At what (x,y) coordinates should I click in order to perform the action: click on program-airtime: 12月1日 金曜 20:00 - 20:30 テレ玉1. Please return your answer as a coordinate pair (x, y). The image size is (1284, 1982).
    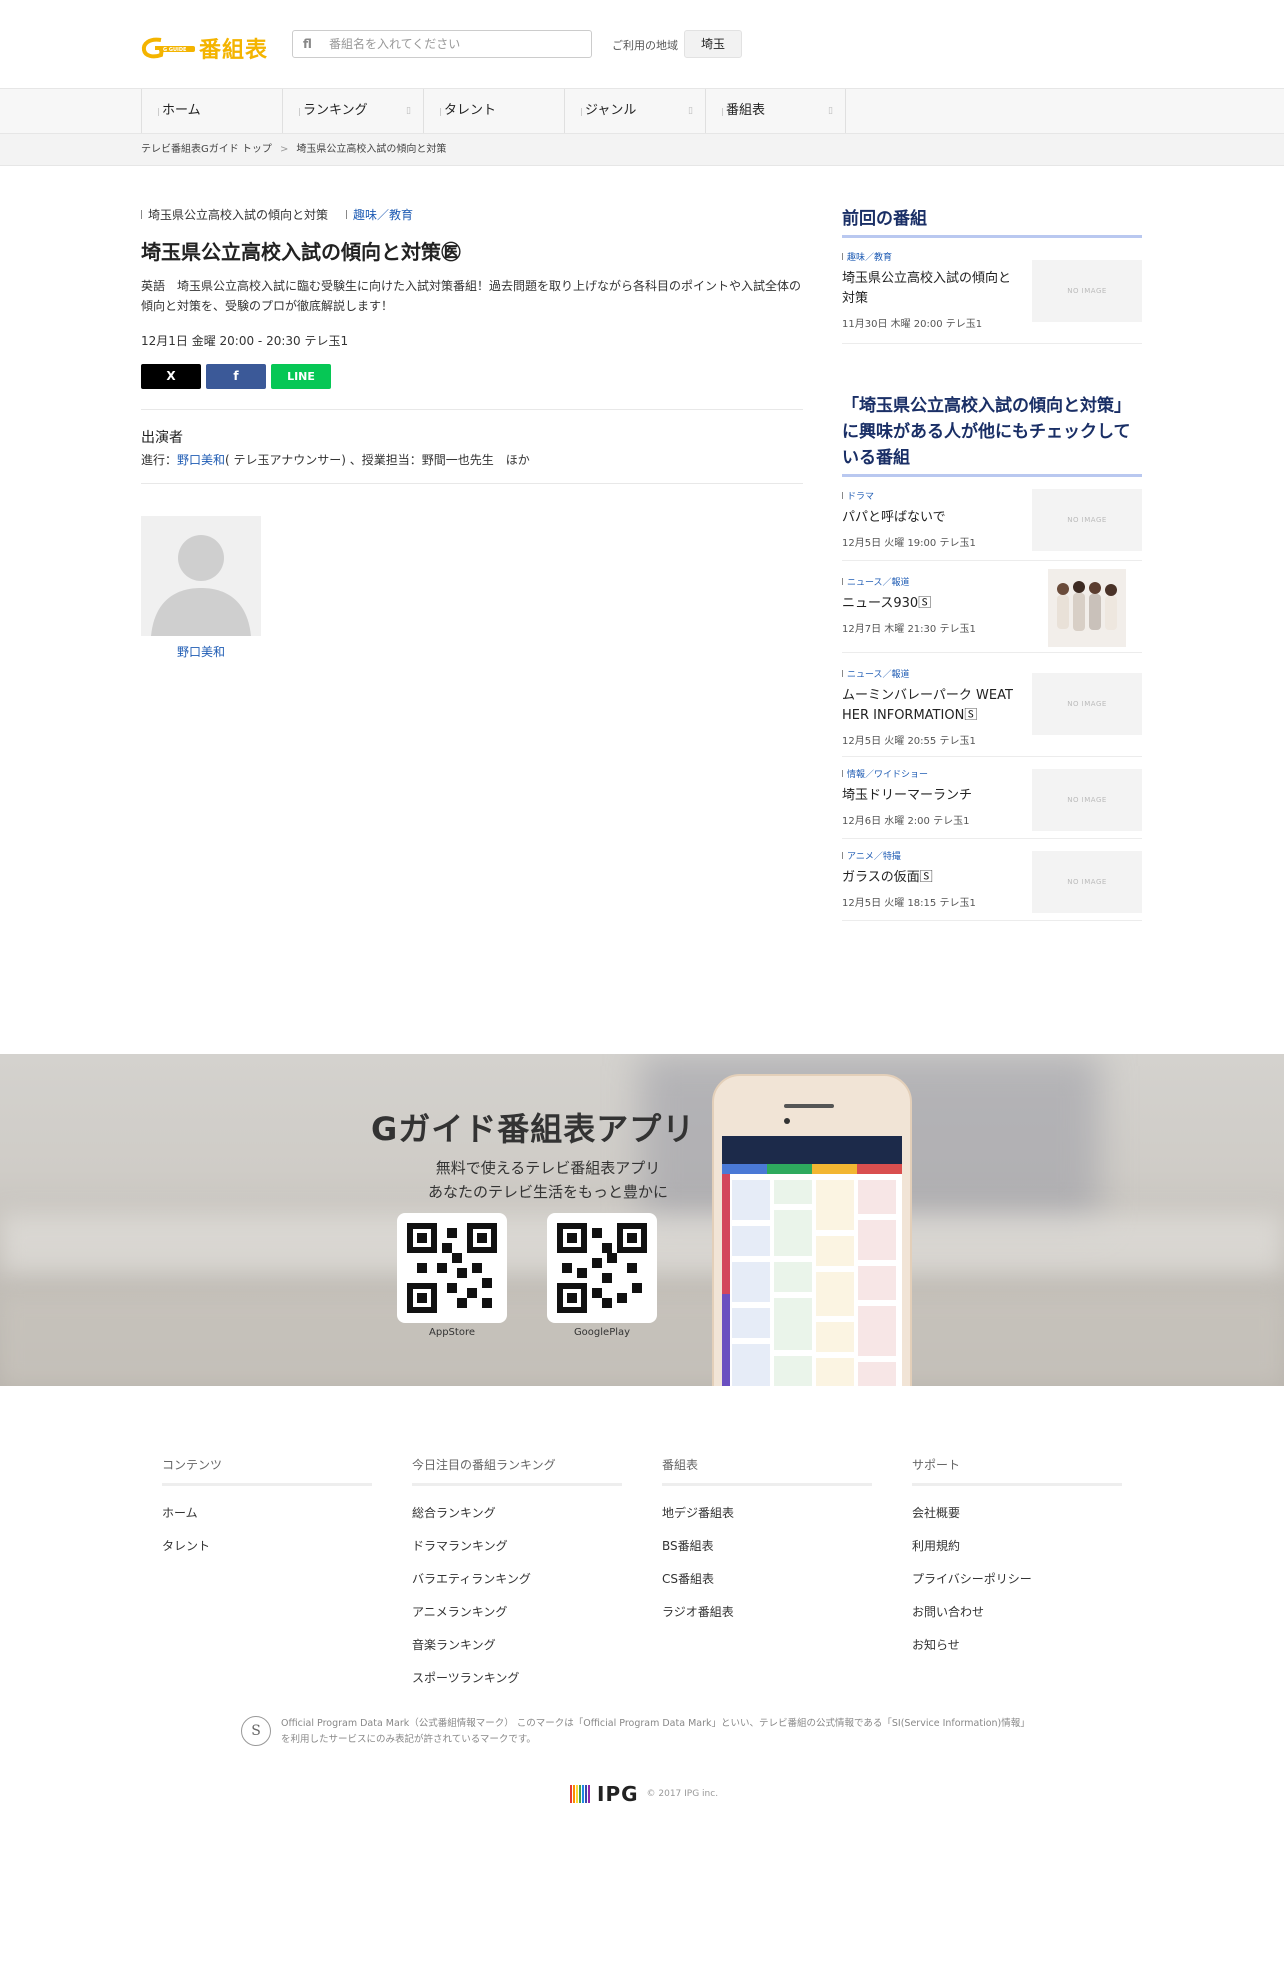
    Looking at the image, I should click on (245, 341).